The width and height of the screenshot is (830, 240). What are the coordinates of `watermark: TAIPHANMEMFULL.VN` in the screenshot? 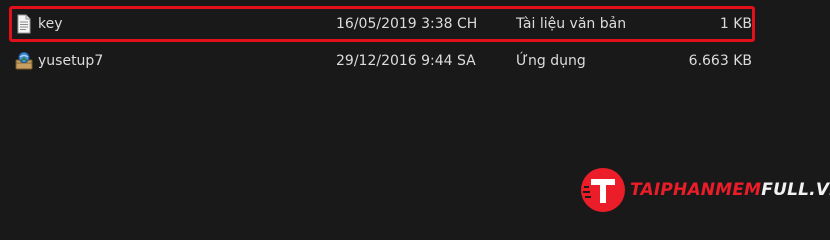 It's located at (705, 190).